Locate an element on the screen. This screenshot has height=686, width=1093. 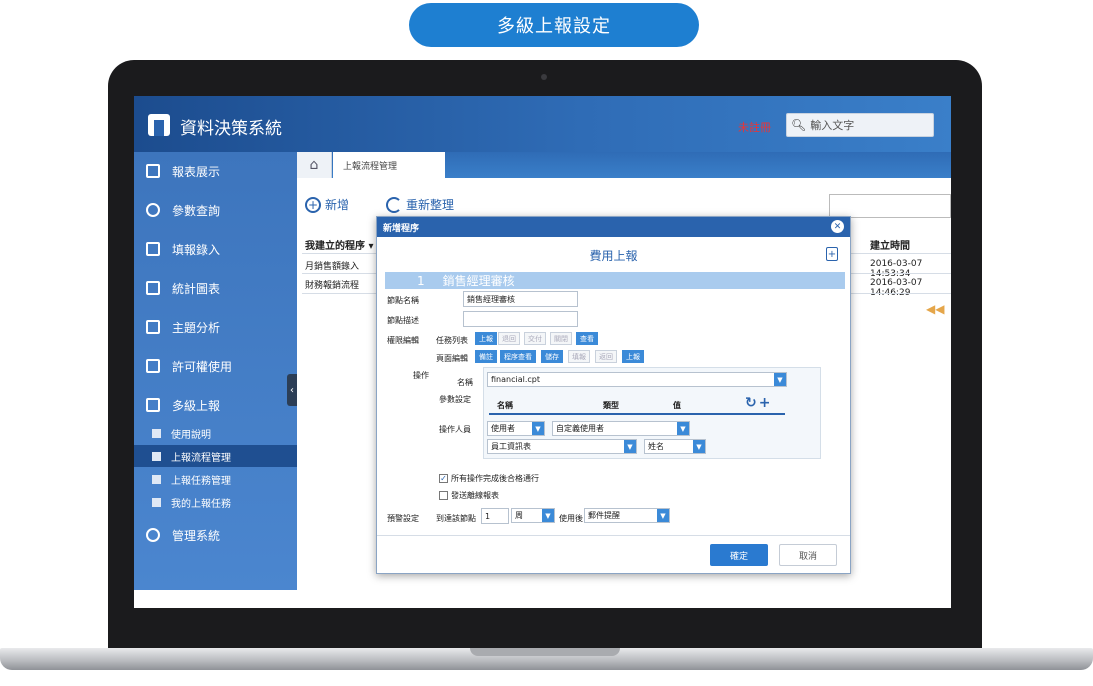
sidebar-collapse-button: ‹ is located at coordinates (292, 390).